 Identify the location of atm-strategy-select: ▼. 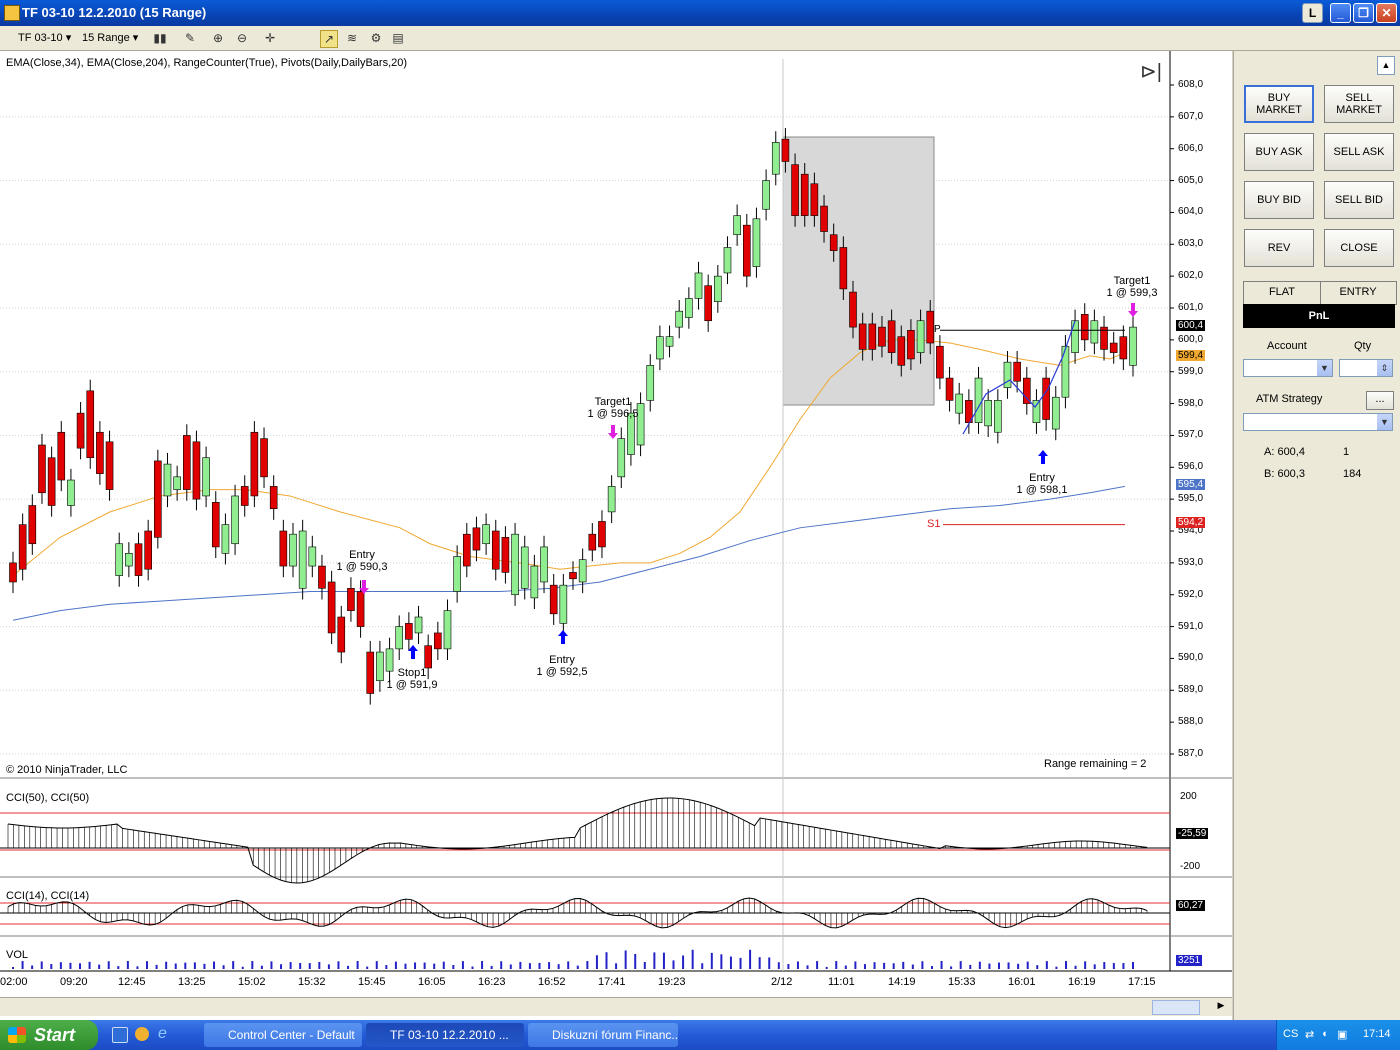
(1318, 422).